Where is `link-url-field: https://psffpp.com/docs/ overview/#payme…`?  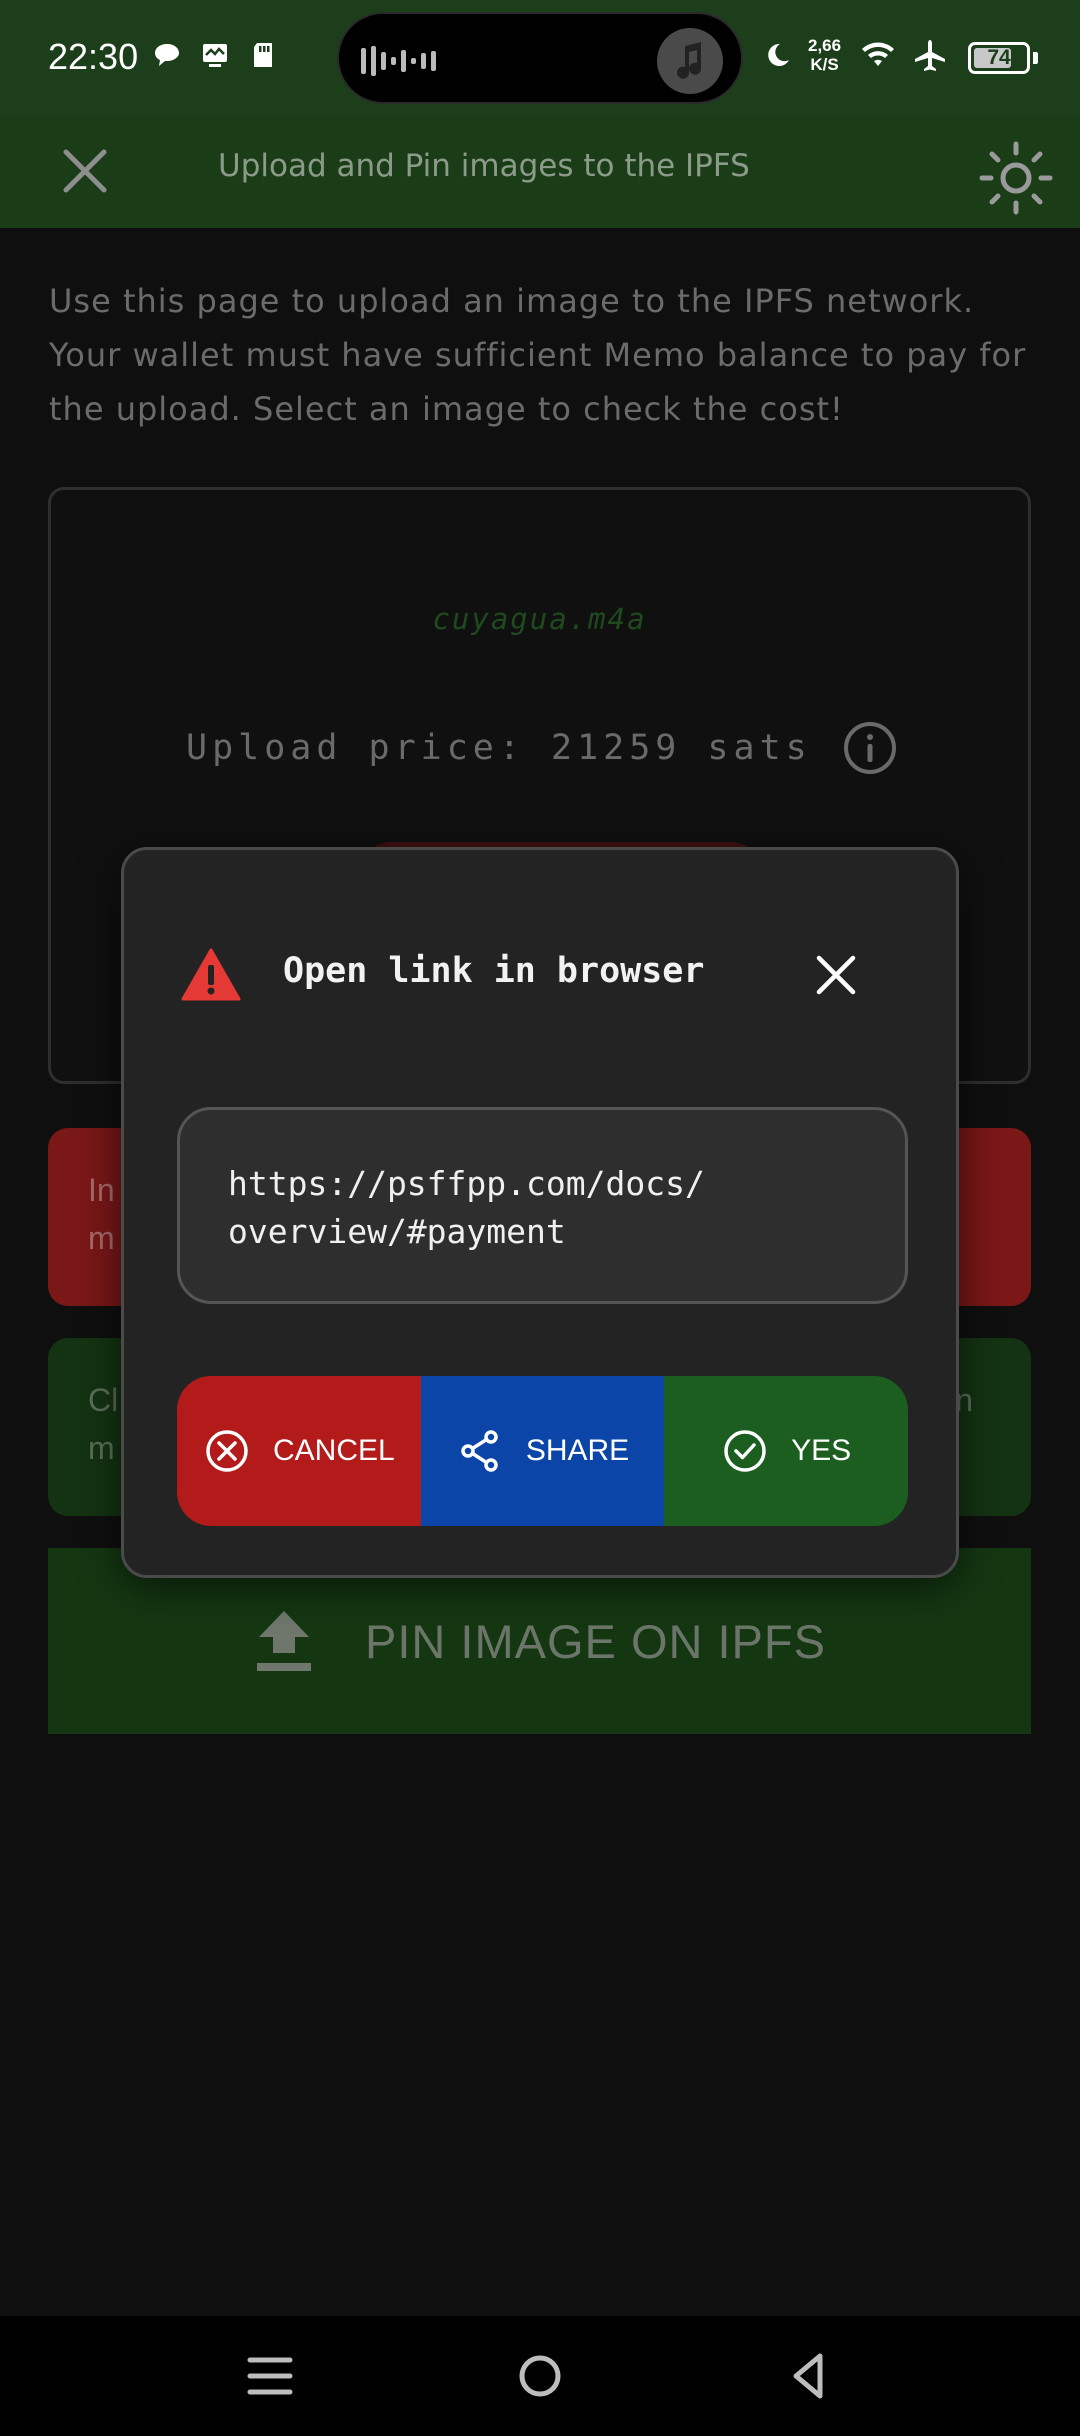 link-url-field: https://psffpp.com/docs/ overview/#payme… is located at coordinates (542, 1205).